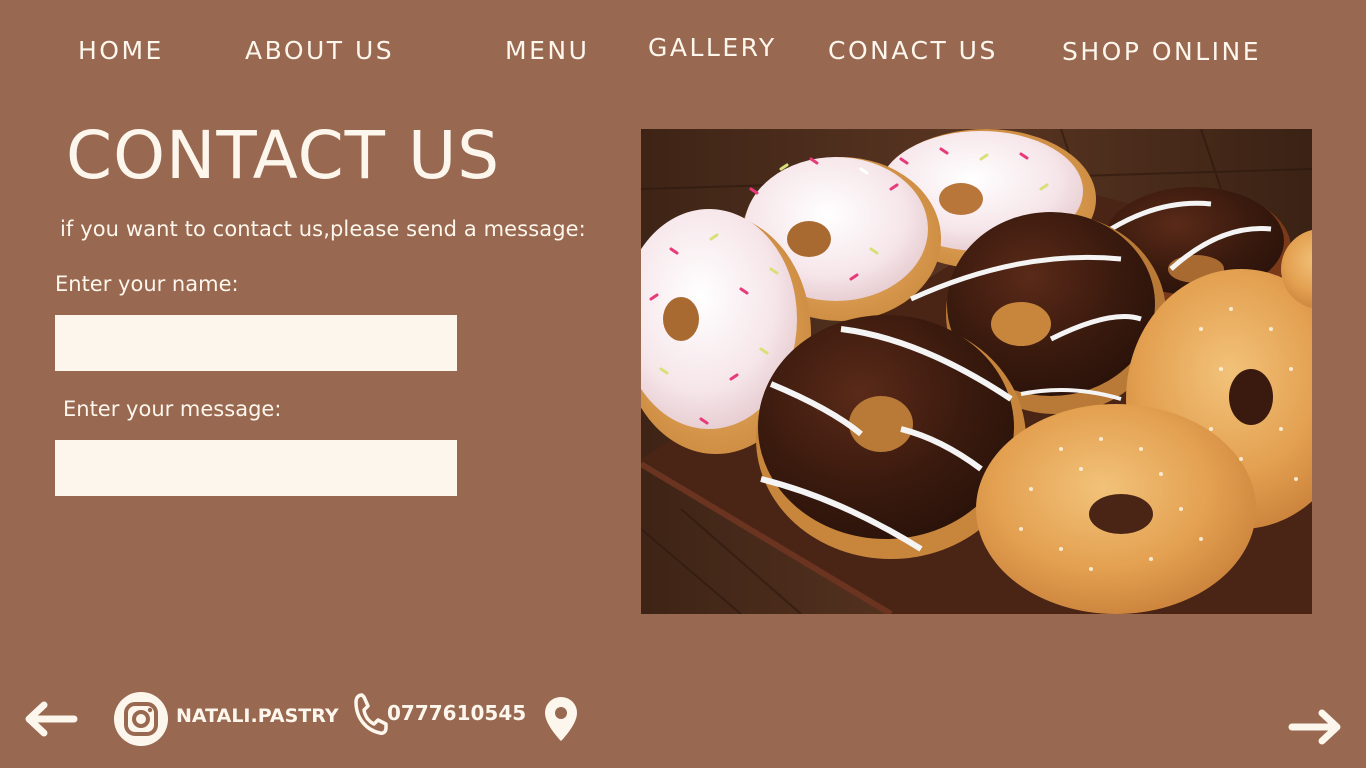 This screenshot has height=768, width=1366. What do you see at coordinates (712, 48) in the screenshot?
I see `nav-gallery: GALLERY` at bounding box center [712, 48].